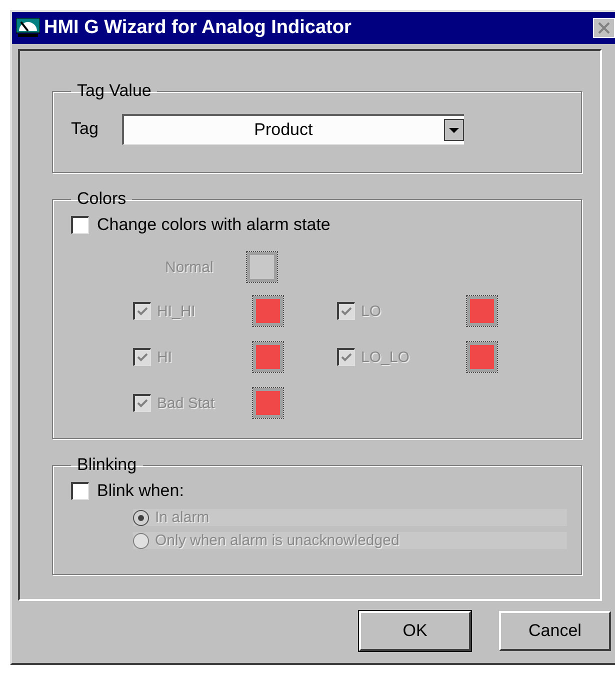  Describe the element at coordinates (319, 225) in the screenshot. I see `change-colors-checkbox: Change colors with alarm state` at that location.